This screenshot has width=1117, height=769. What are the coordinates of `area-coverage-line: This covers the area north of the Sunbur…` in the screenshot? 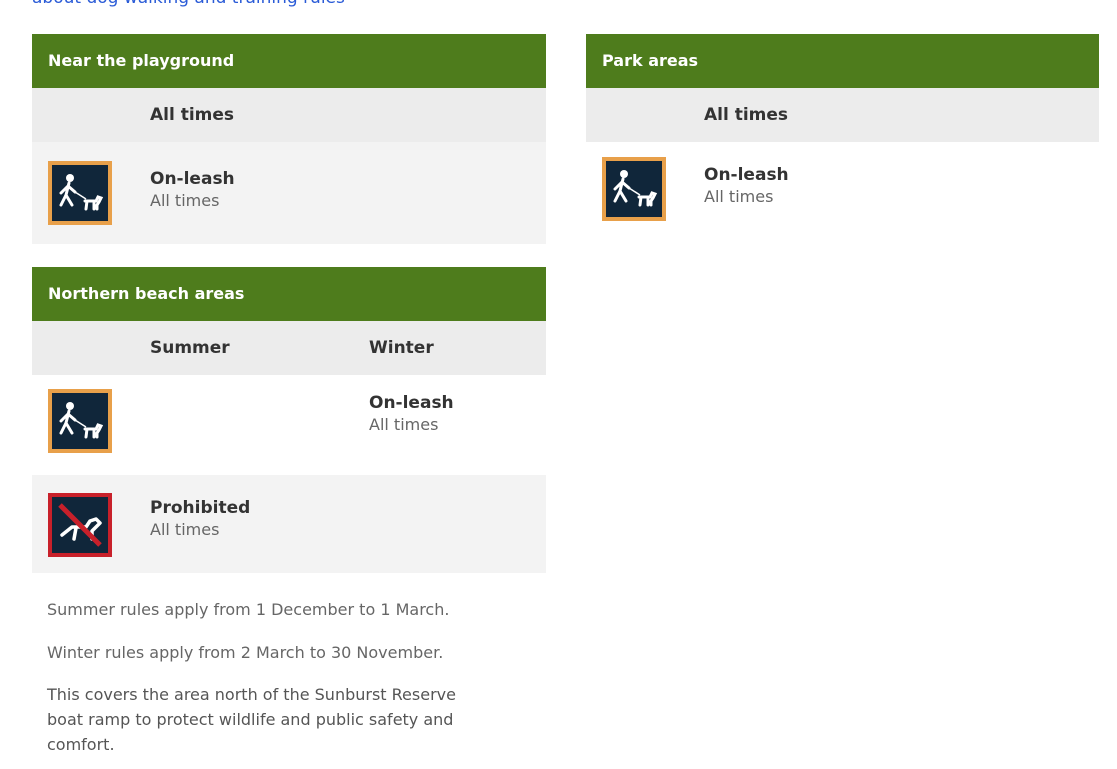 It's located at (251, 694).